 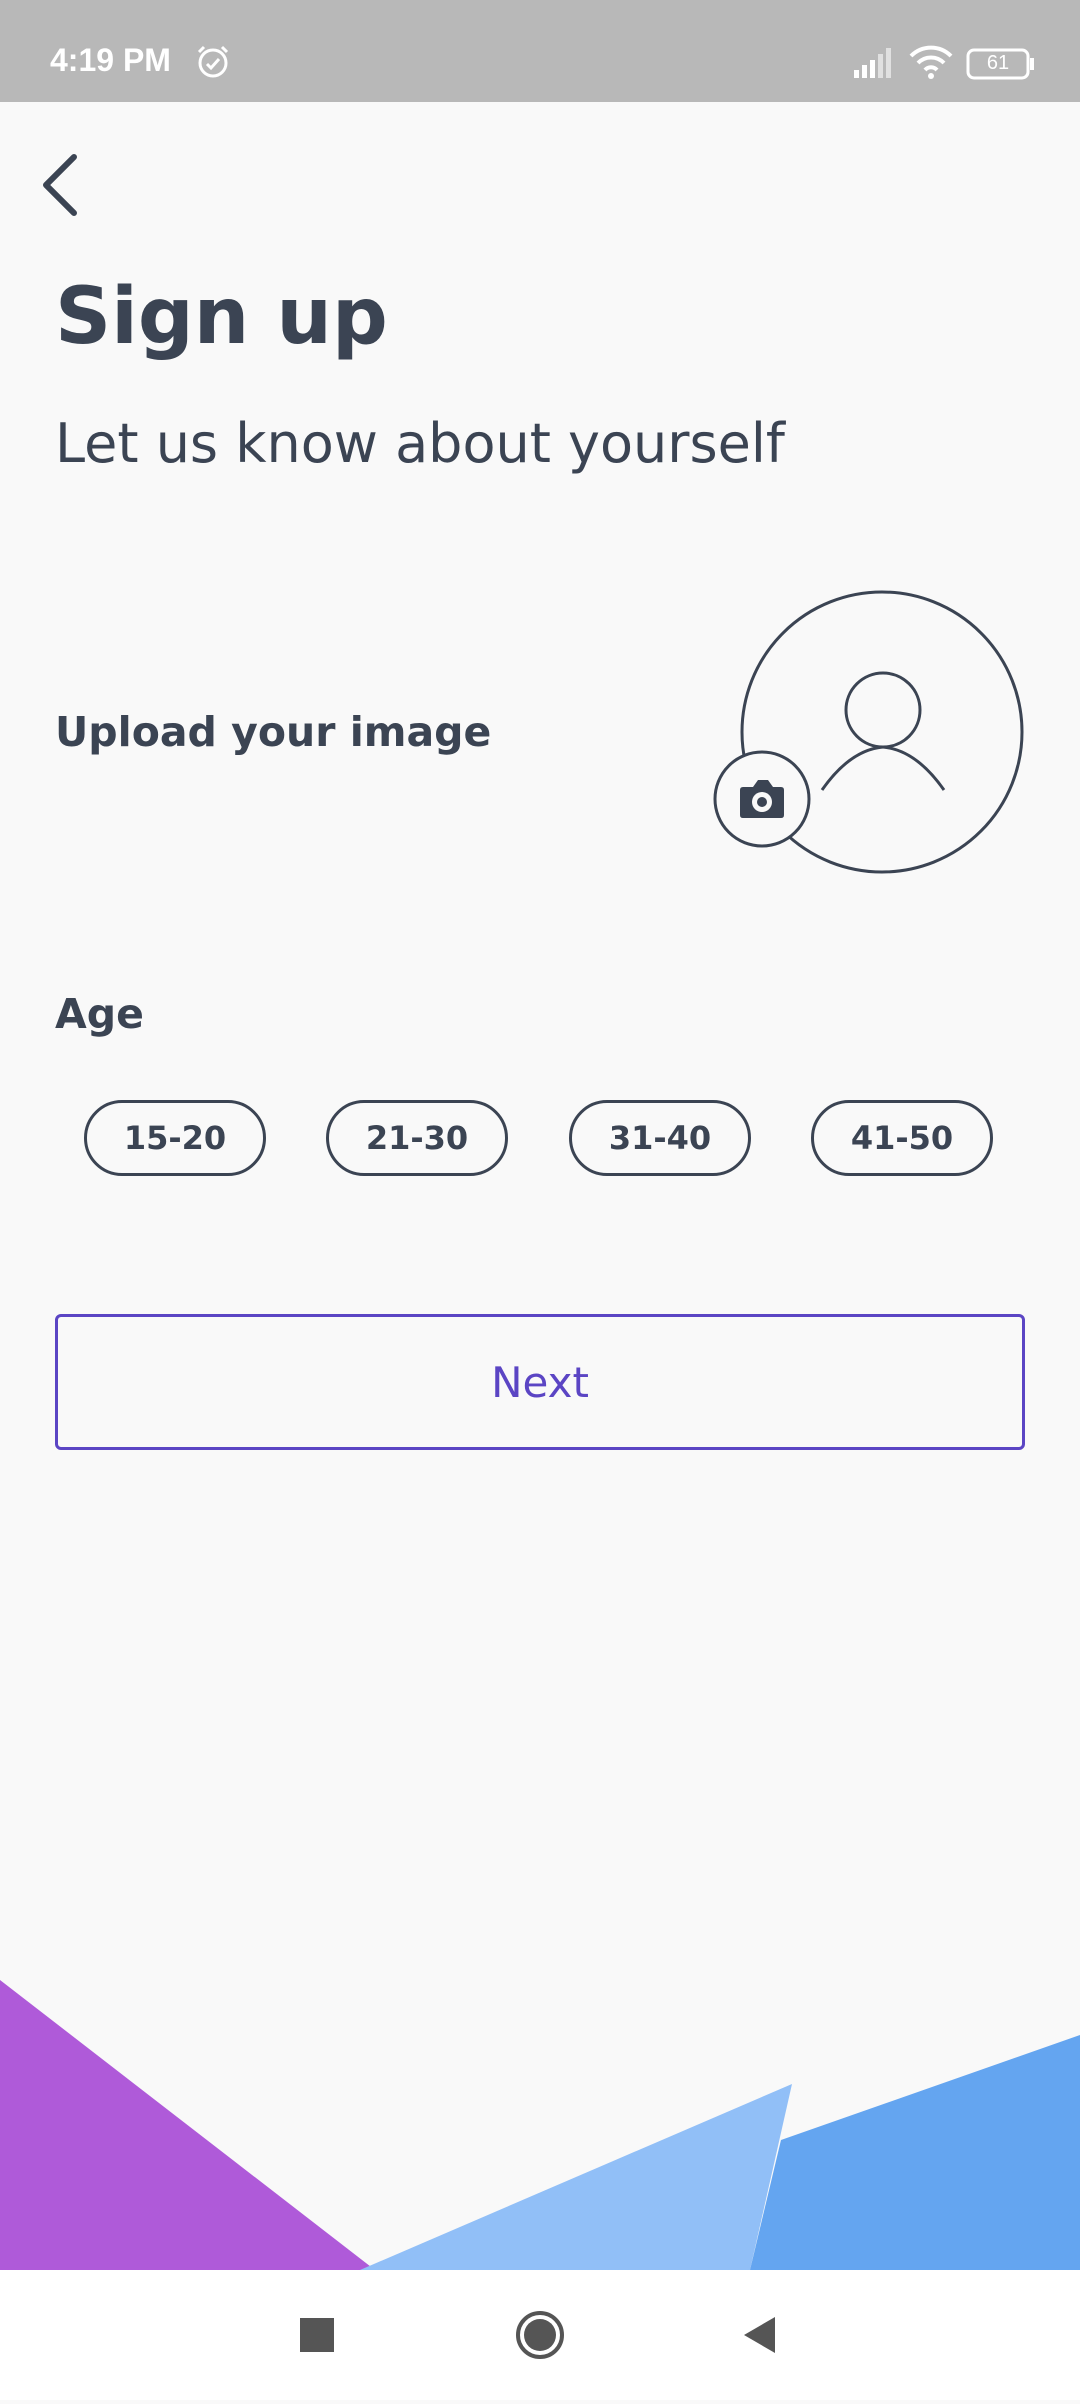 I want to click on back-triangle-icon, so click(x=759, y=2335).